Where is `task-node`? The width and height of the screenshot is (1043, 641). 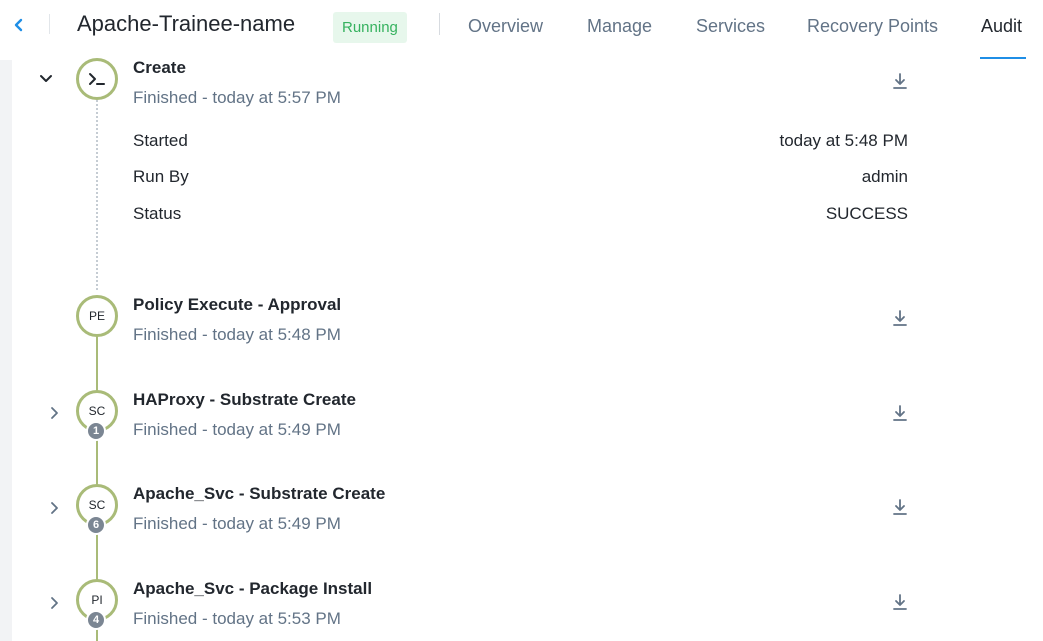
task-node is located at coordinates (97, 79).